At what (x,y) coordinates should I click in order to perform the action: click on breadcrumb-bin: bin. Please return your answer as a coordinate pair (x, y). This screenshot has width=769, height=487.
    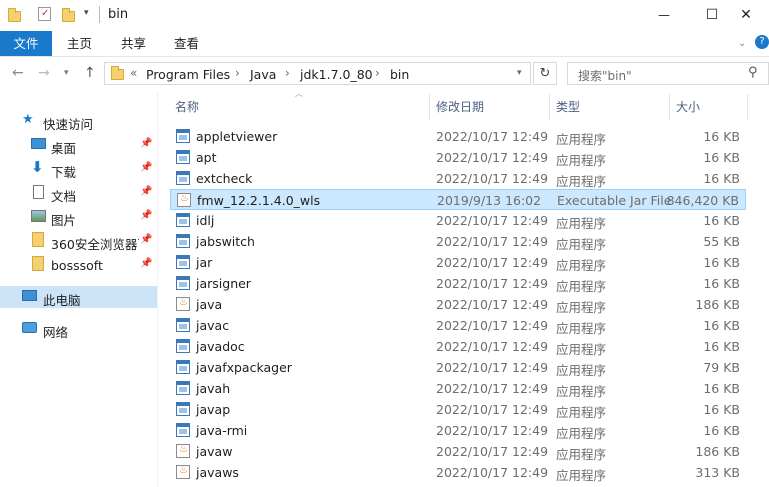
    Looking at the image, I should click on (399, 74).